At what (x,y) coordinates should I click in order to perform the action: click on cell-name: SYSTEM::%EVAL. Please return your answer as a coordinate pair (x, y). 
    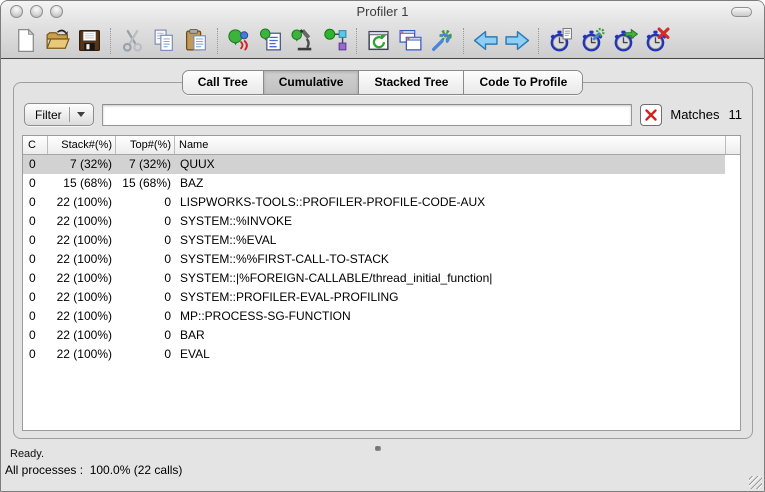
    Looking at the image, I should click on (228, 240).